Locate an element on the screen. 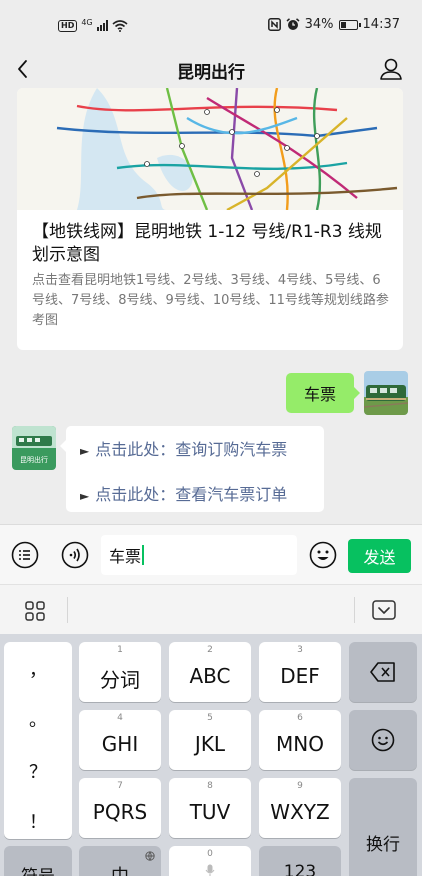  bot-avatar: 昆明出行 is located at coordinates (34, 448).